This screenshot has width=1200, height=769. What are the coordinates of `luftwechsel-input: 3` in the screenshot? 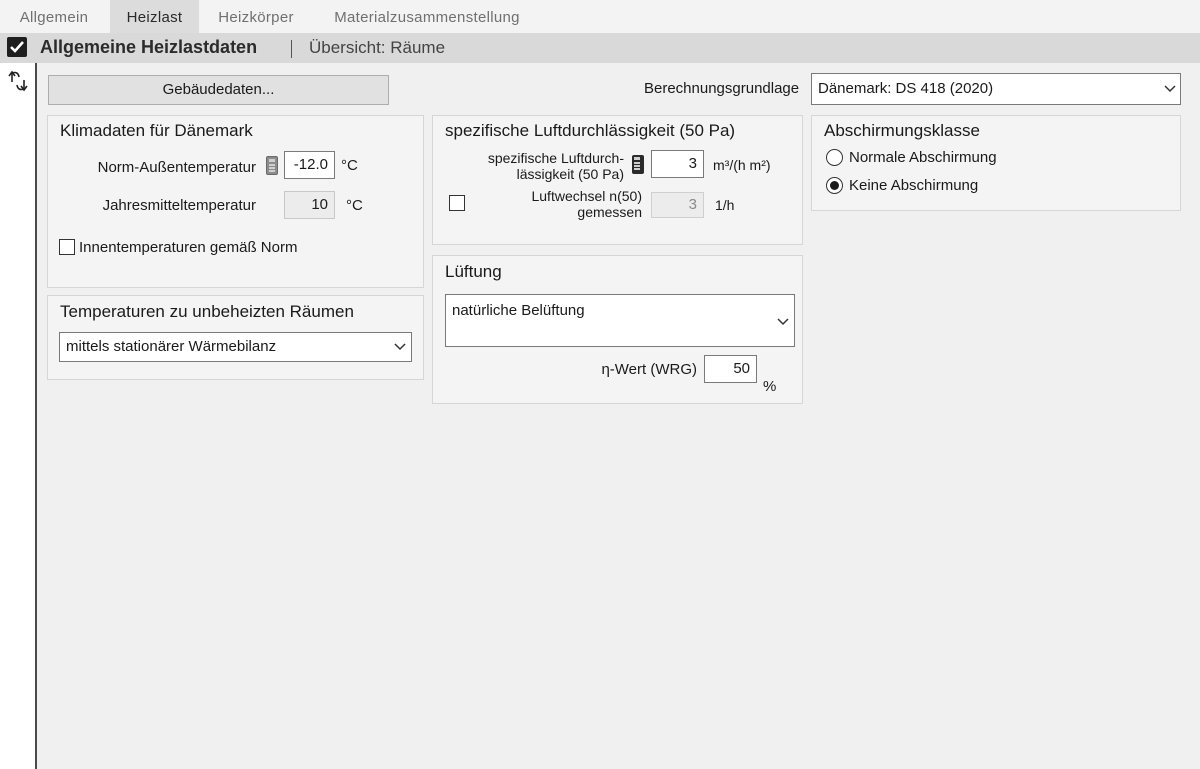 It's located at (677, 205).